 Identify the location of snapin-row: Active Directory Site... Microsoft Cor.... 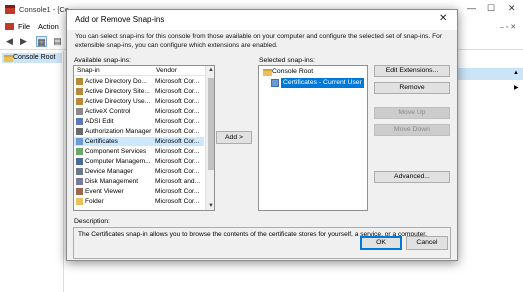
(139, 91).